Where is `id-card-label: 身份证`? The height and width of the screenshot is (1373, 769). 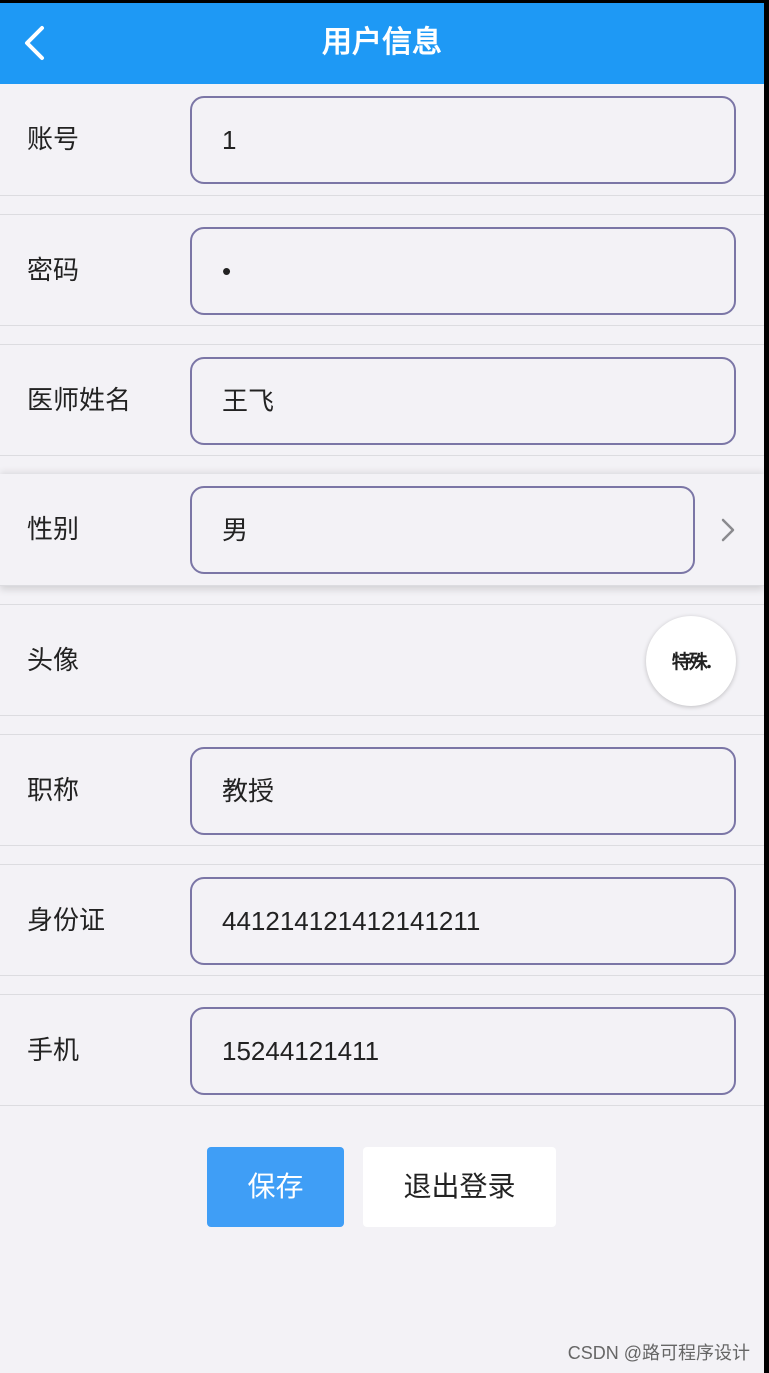
id-card-label: 身份证 is located at coordinates (66, 920).